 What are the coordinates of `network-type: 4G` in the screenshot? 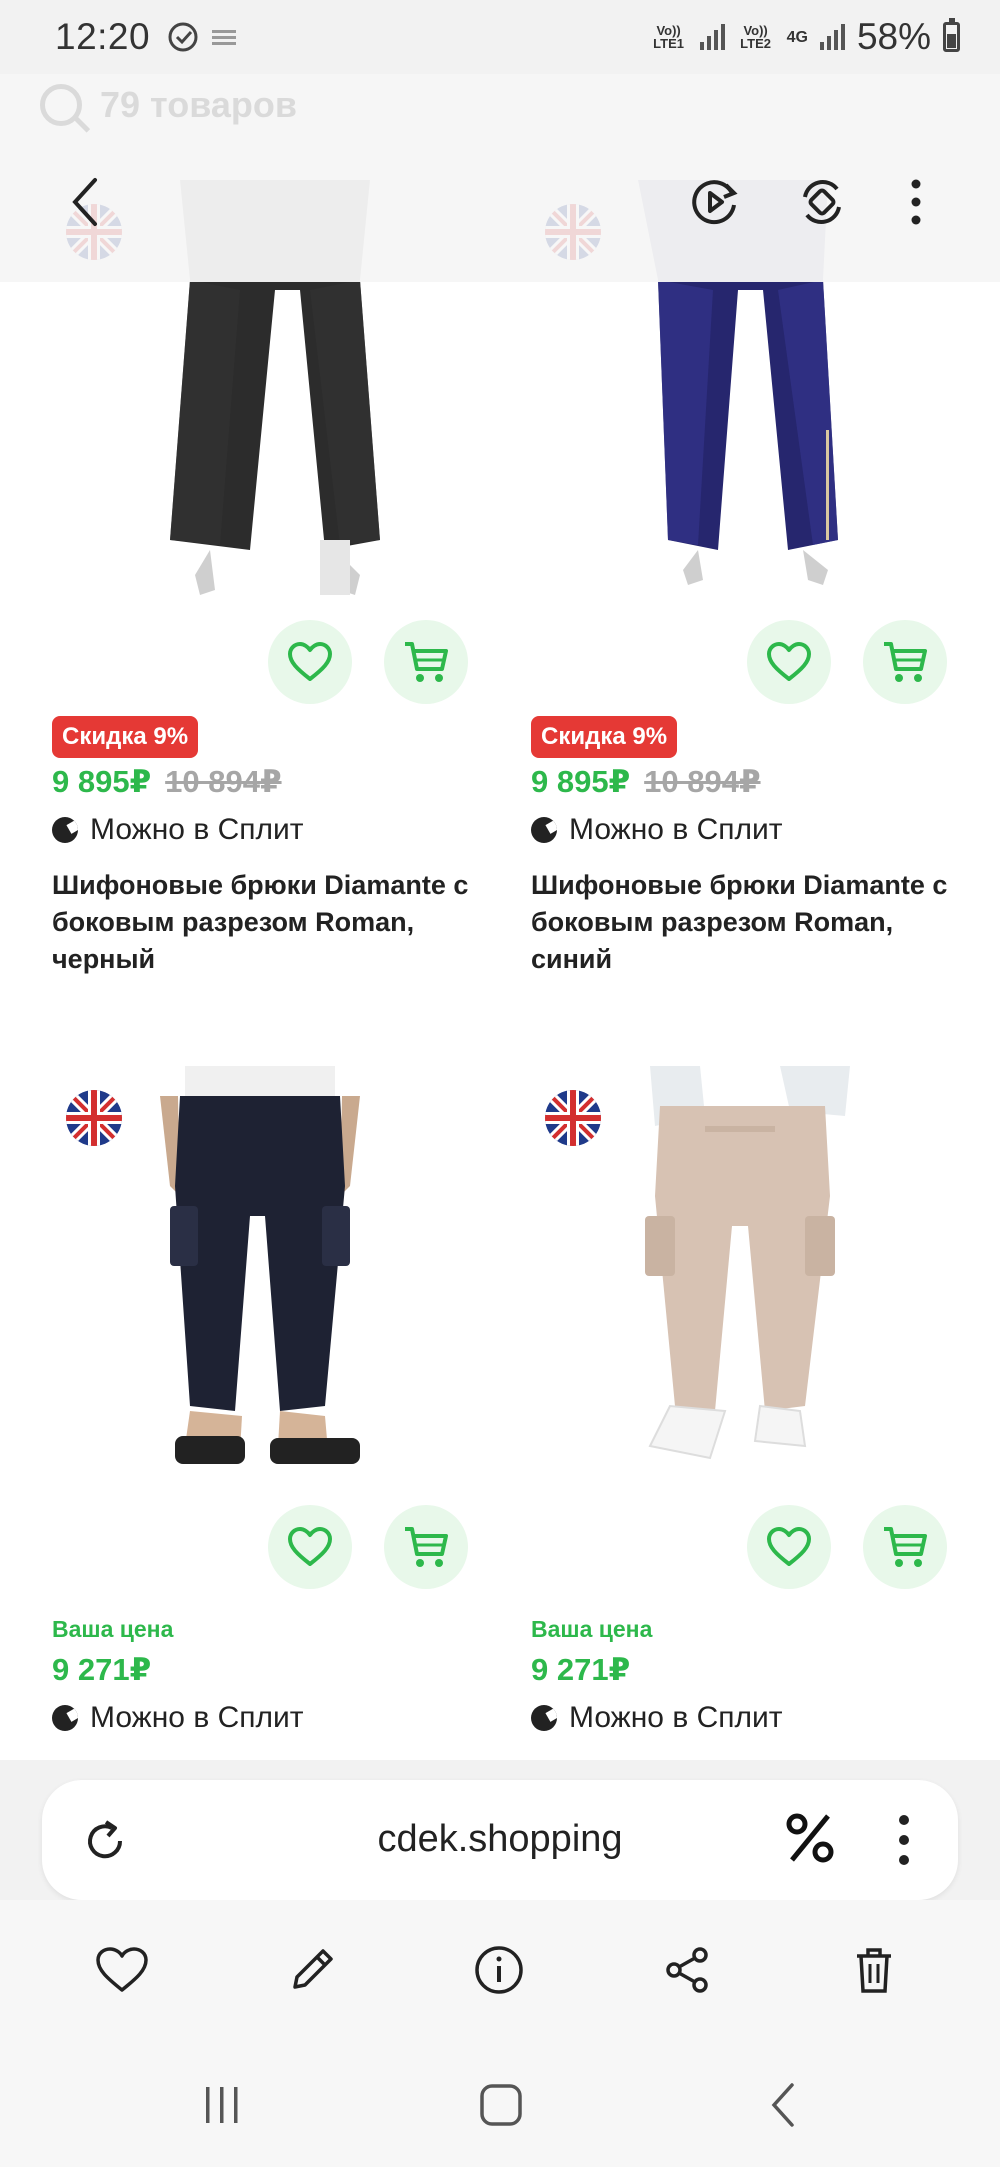 It's located at (797, 37).